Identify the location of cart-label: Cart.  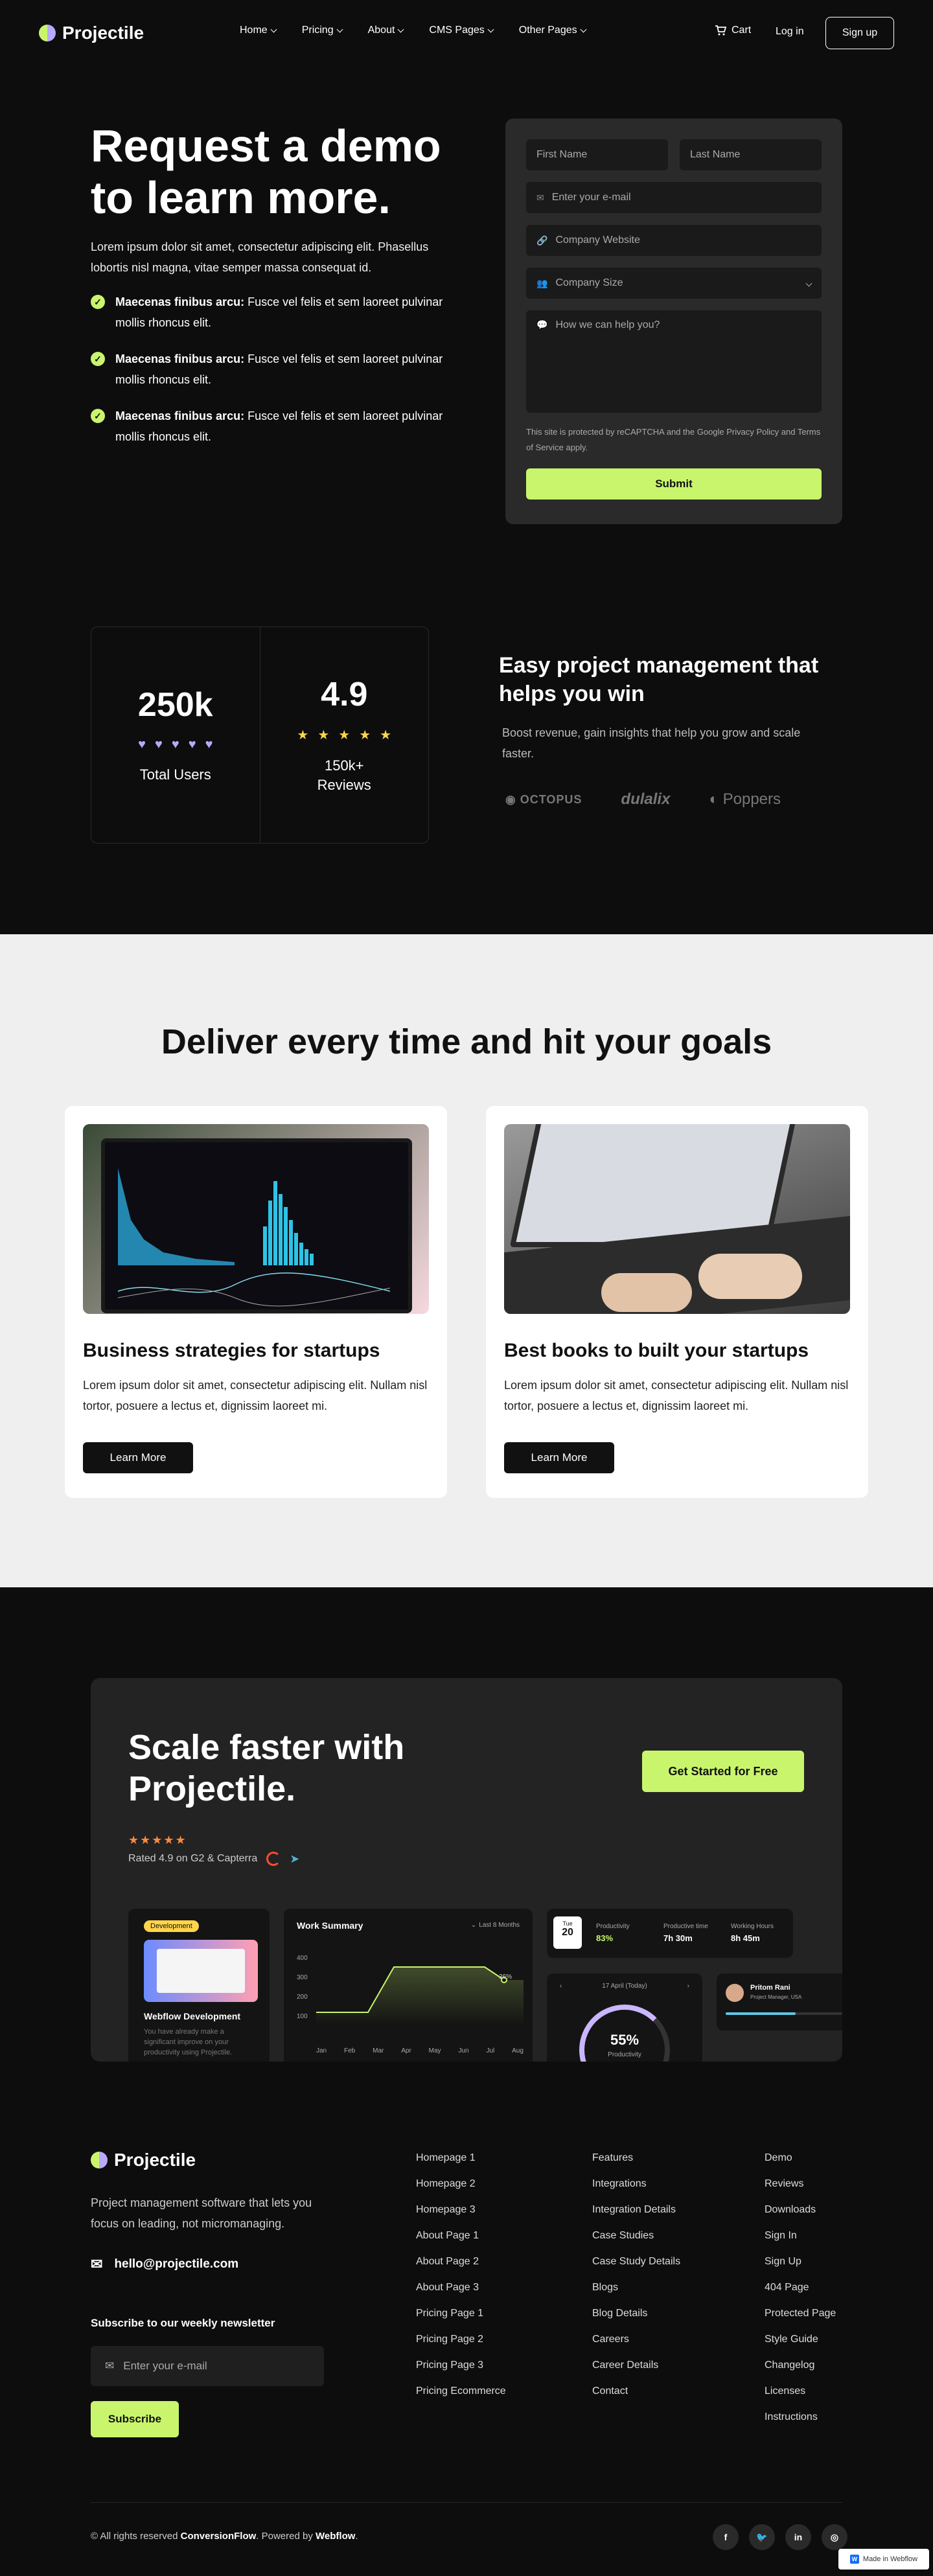
(741, 30).